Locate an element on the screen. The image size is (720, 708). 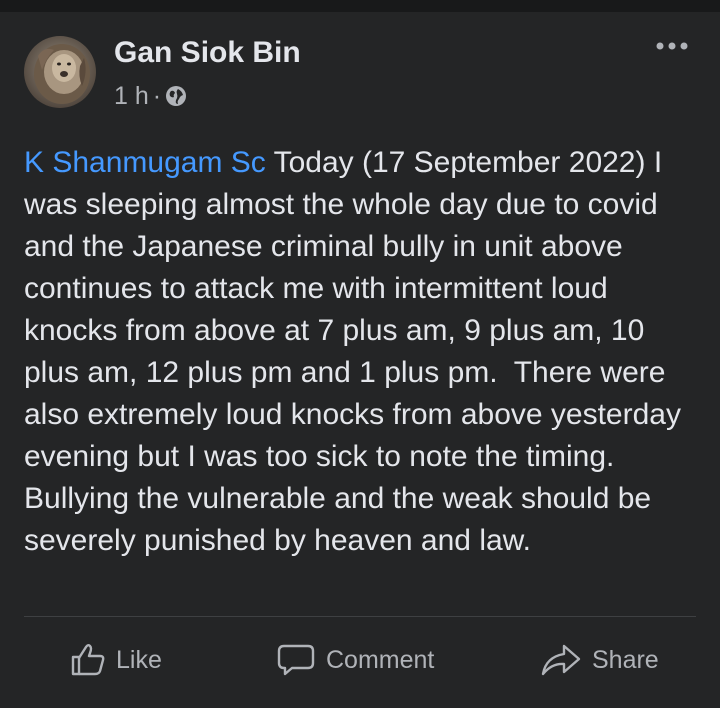
post-time: 1 h is located at coordinates (131, 96).